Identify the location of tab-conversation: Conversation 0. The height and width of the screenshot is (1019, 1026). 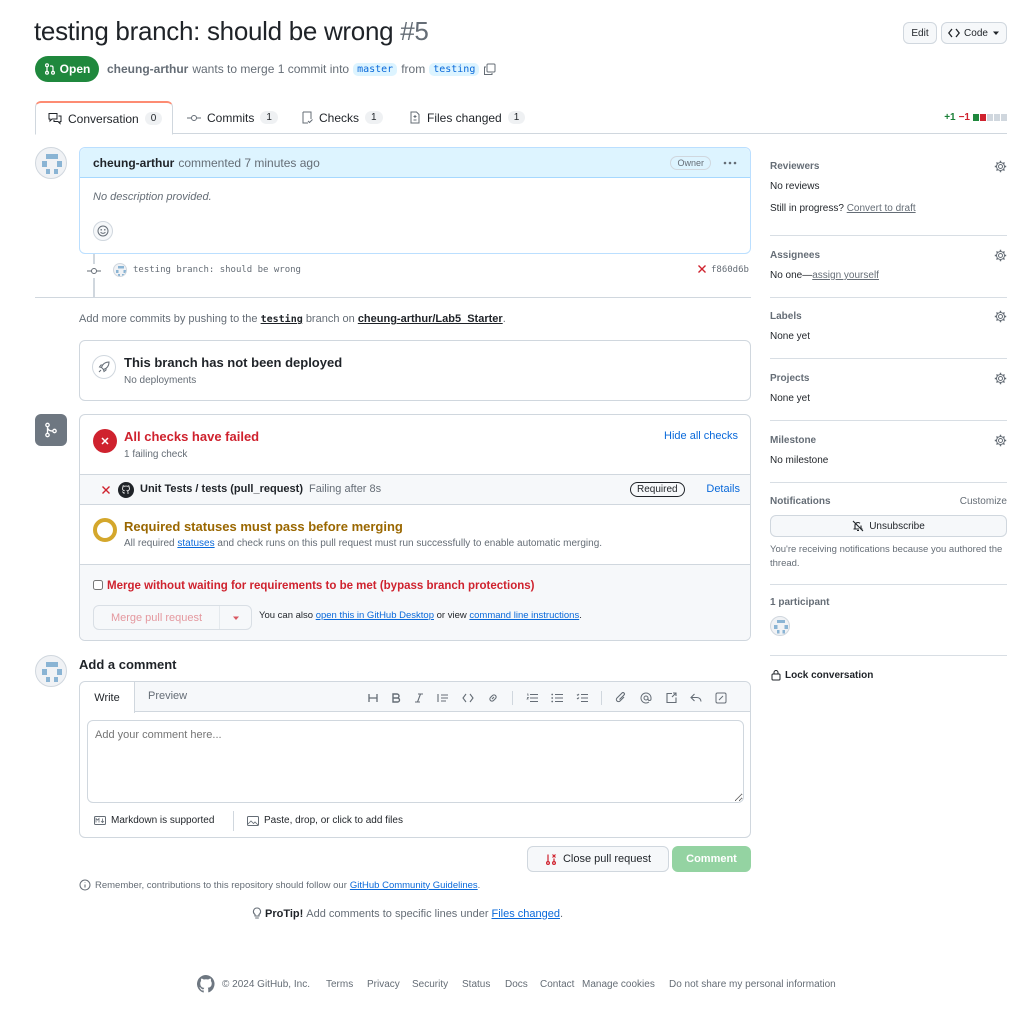
(104, 118).